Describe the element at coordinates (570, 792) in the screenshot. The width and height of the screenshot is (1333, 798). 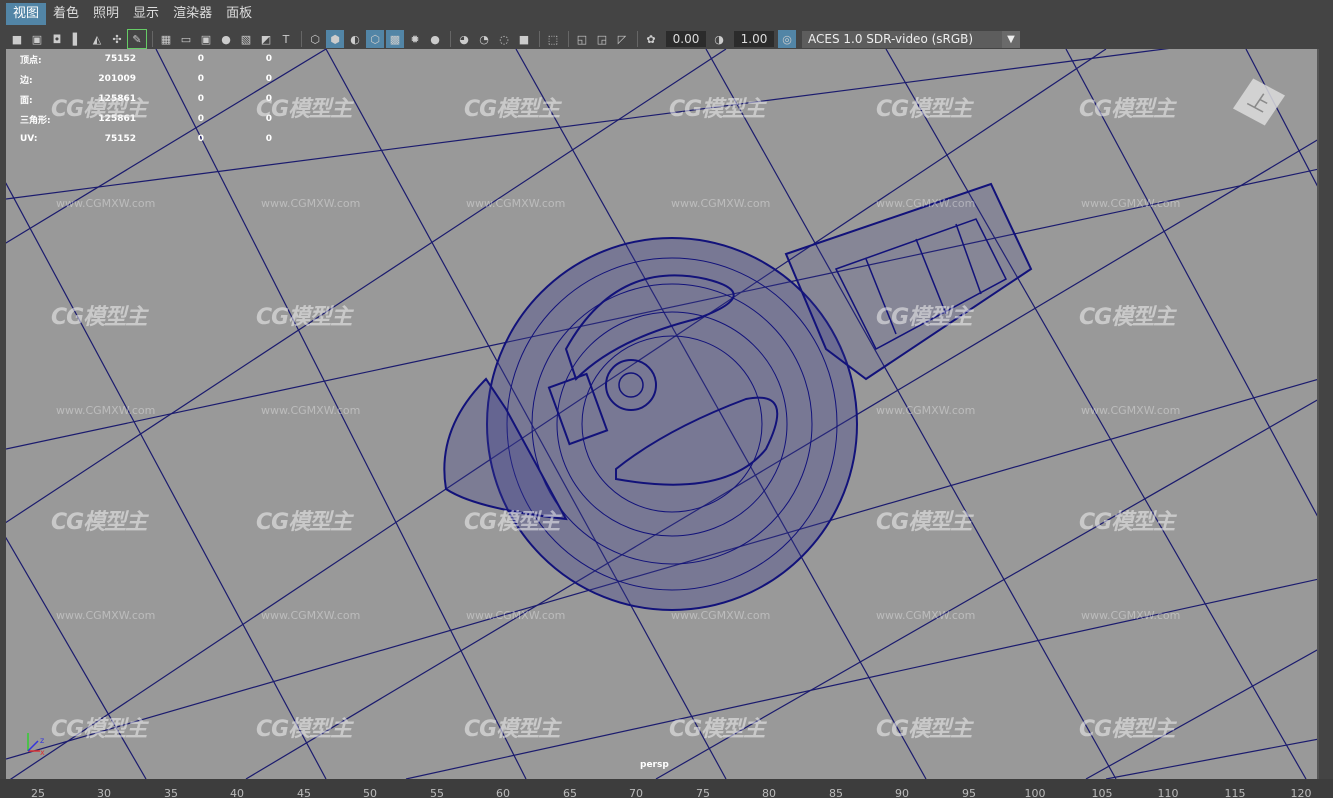
I see `timeline-tick: 65` at that location.